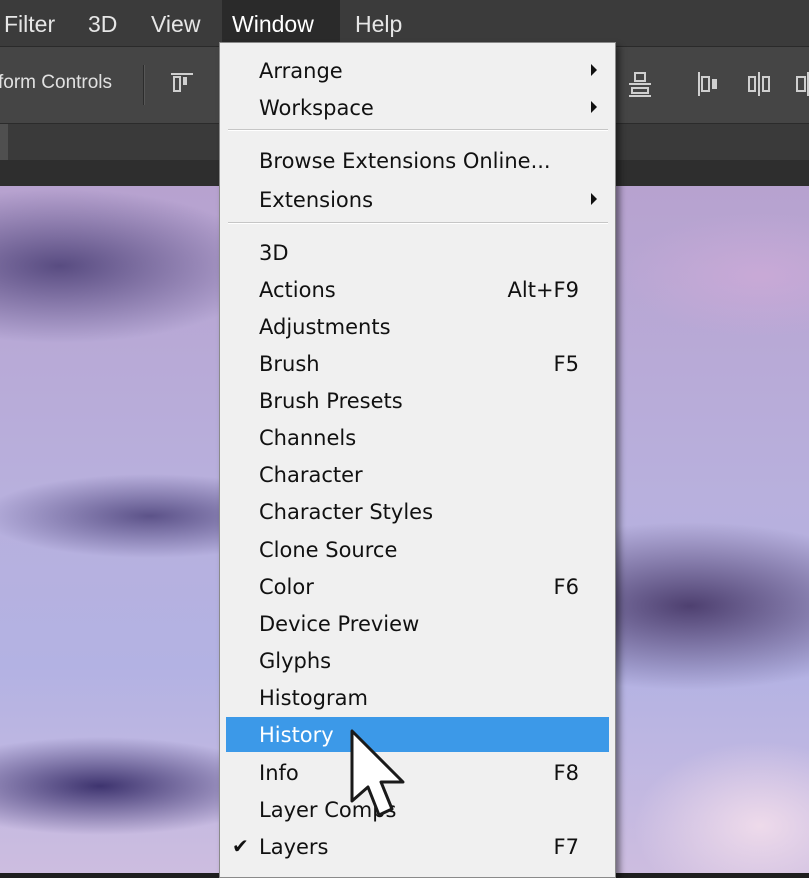  What do you see at coordinates (240, 846) in the screenshot?
I see `checkmark-icon: ✔` at bounding box center [240, 846].